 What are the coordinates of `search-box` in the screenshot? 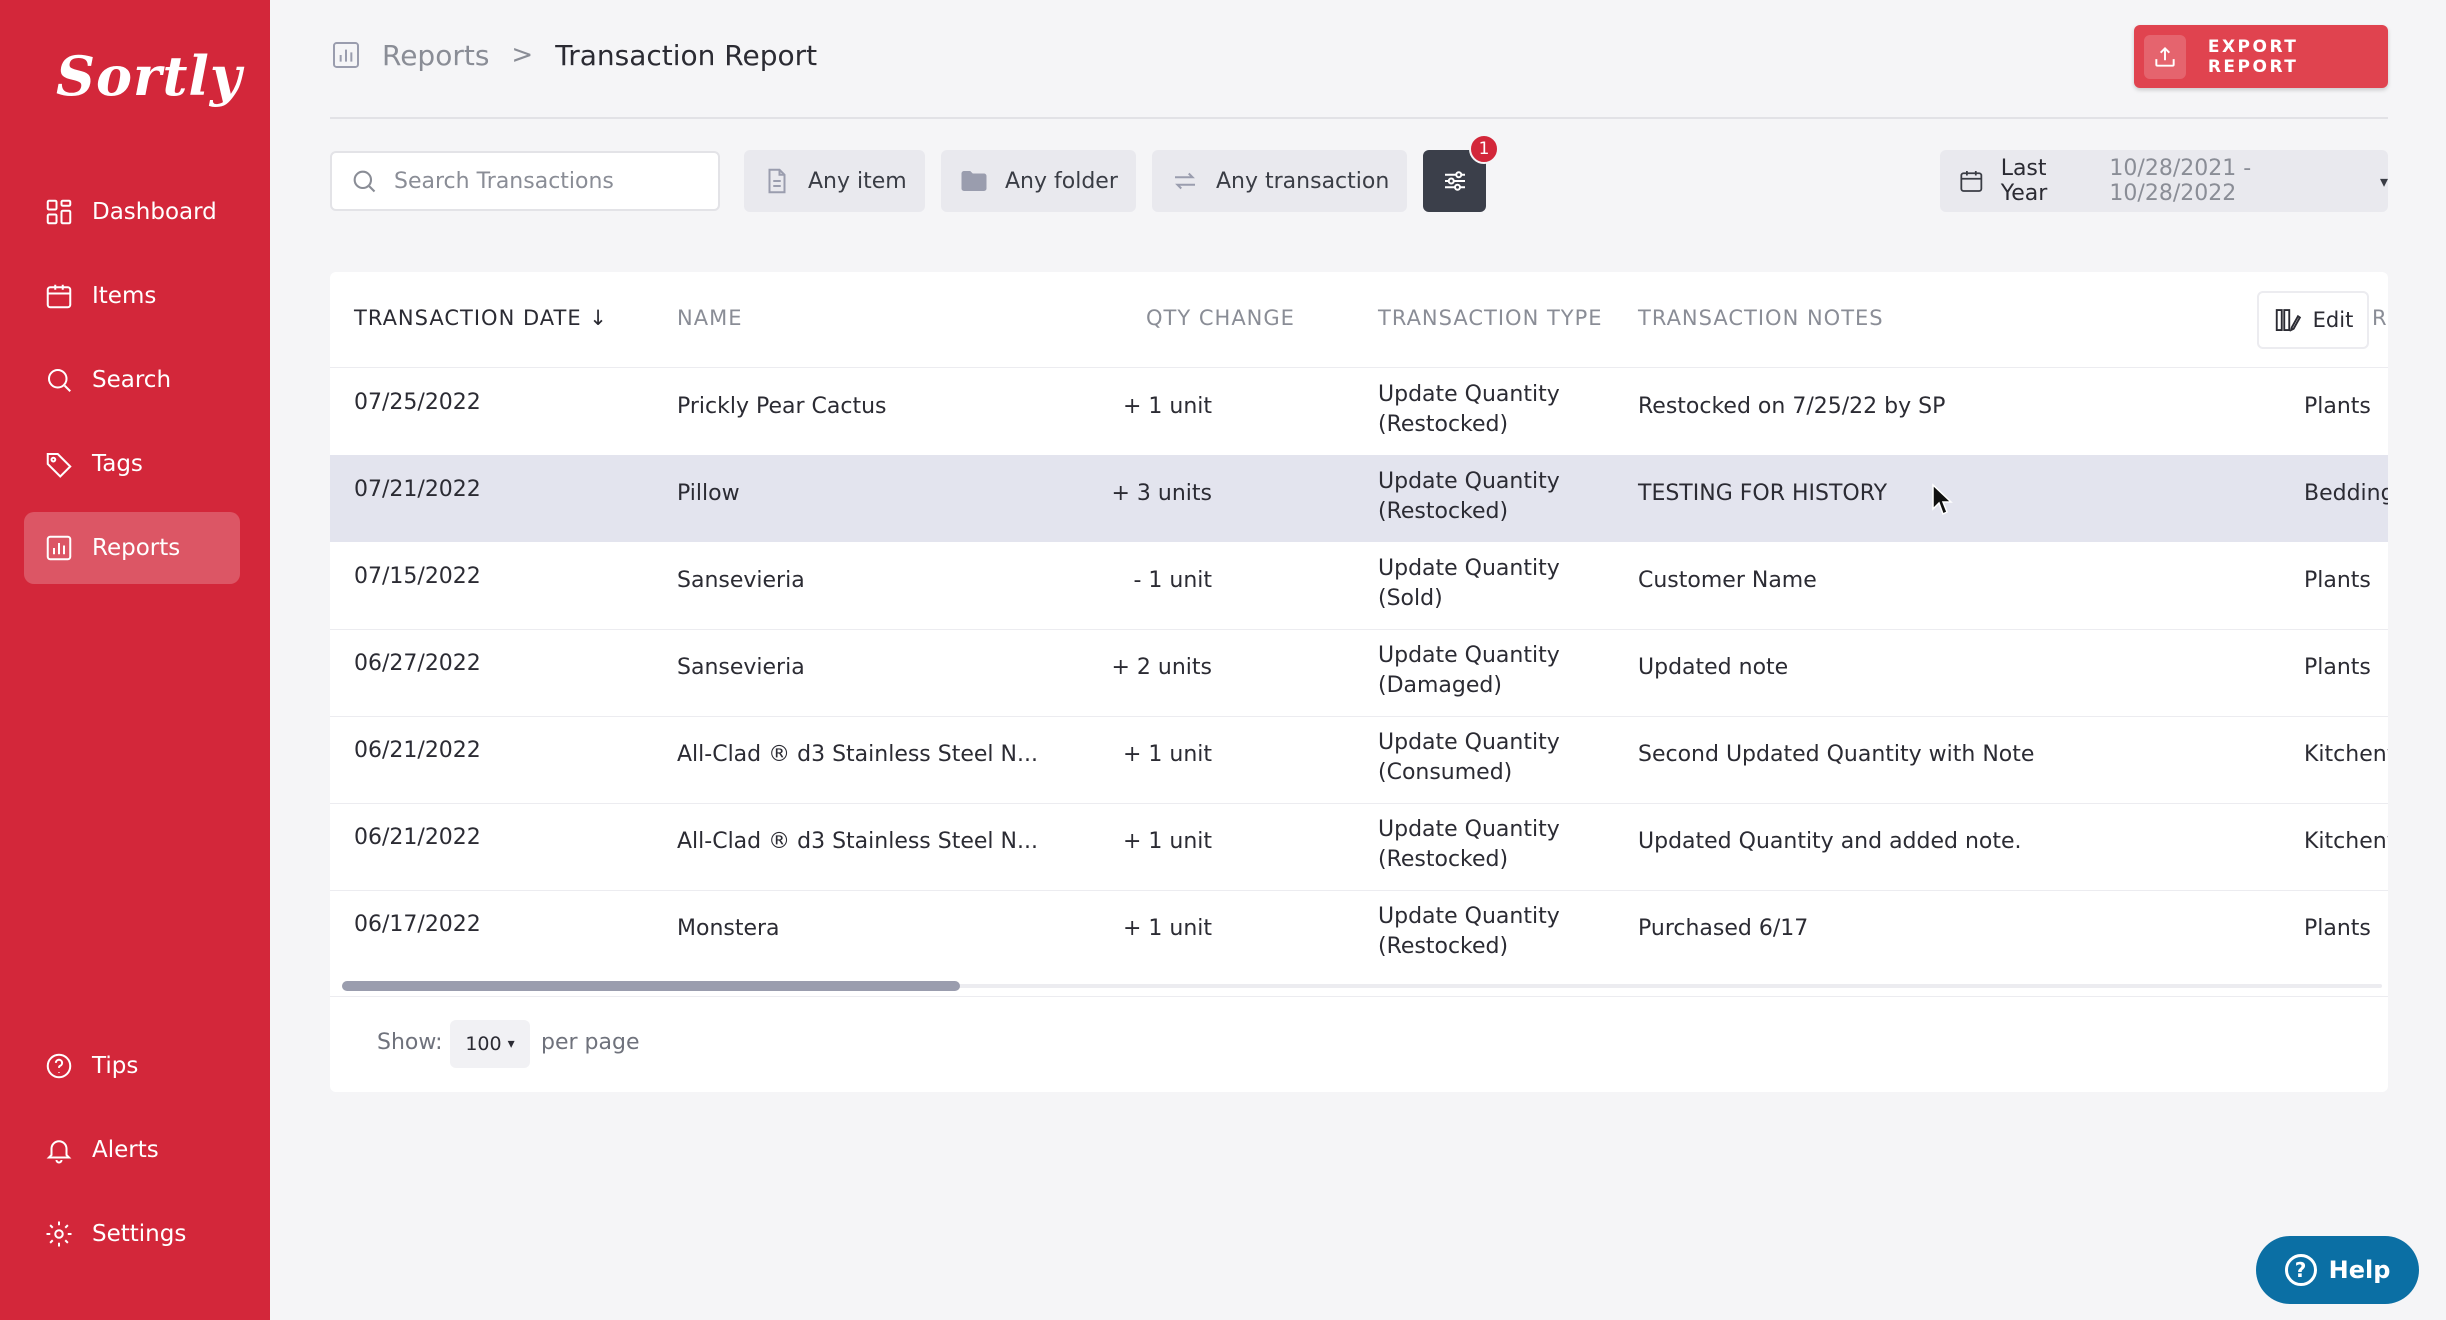 It's located at (525, 181).